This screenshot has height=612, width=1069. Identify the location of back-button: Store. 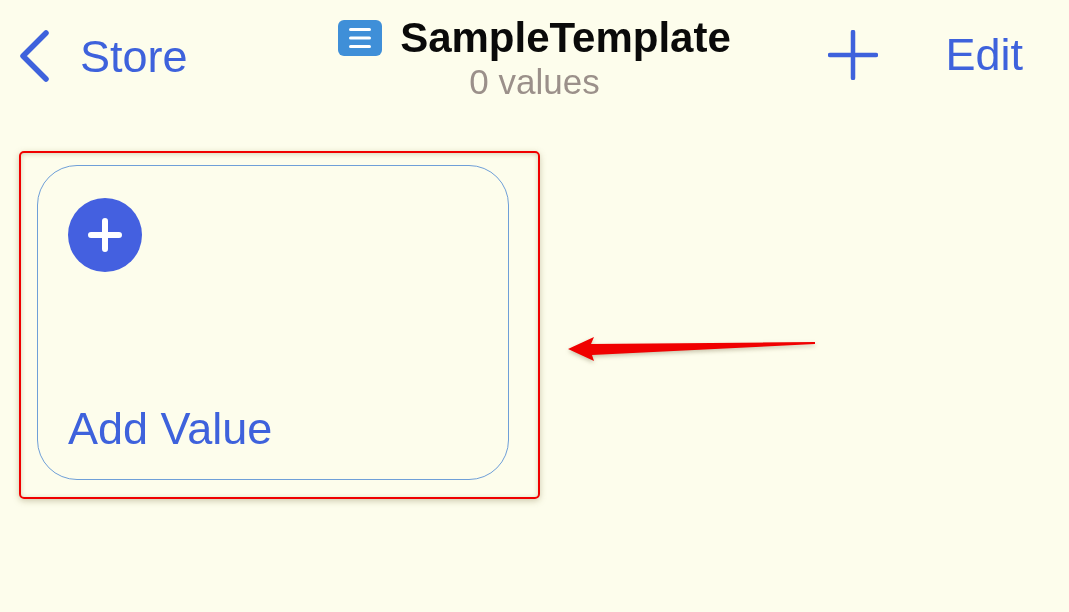
(103, 56).